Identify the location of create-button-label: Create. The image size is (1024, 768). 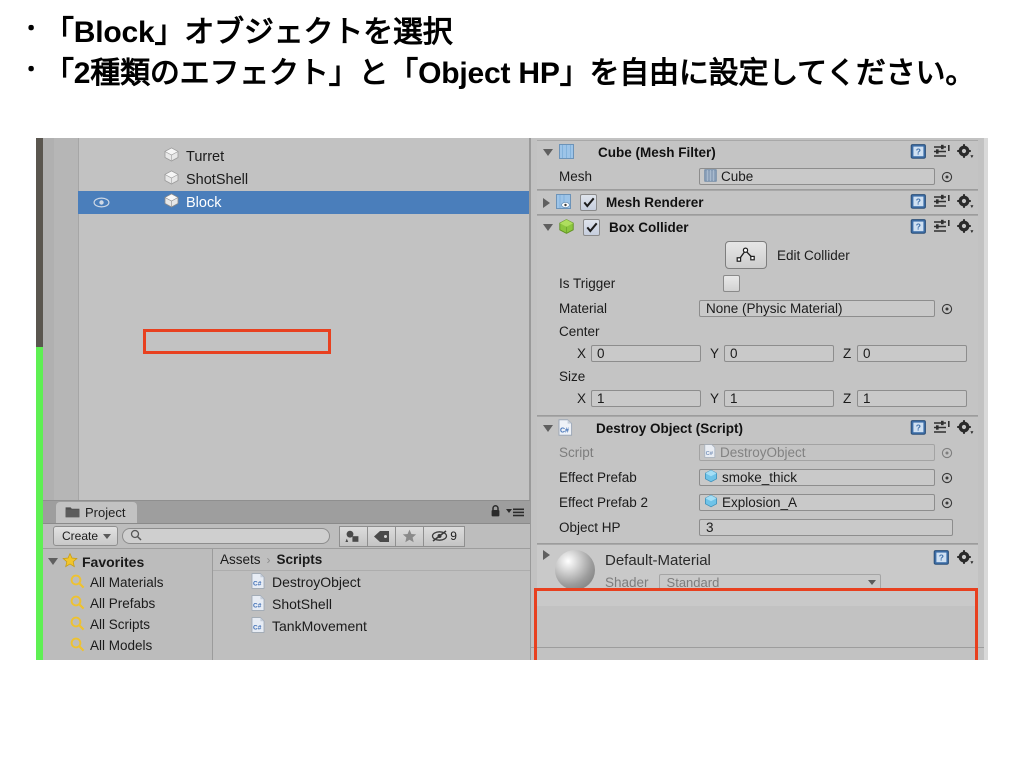
(80, 536).